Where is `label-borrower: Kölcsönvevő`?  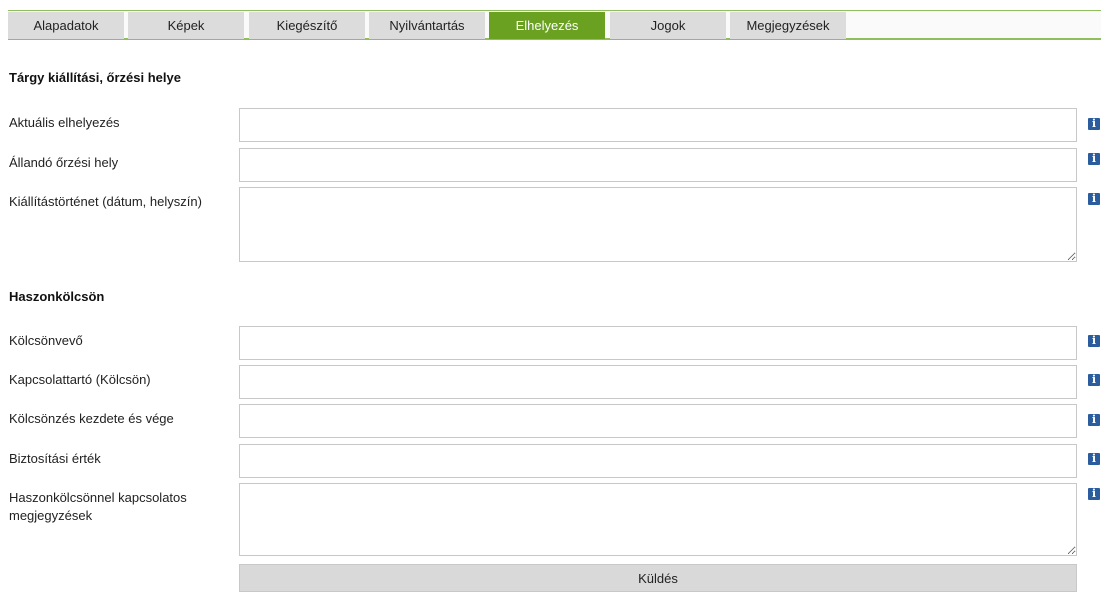 label-borrower: Kölcsönvevő is located at coordinates (46, 340).